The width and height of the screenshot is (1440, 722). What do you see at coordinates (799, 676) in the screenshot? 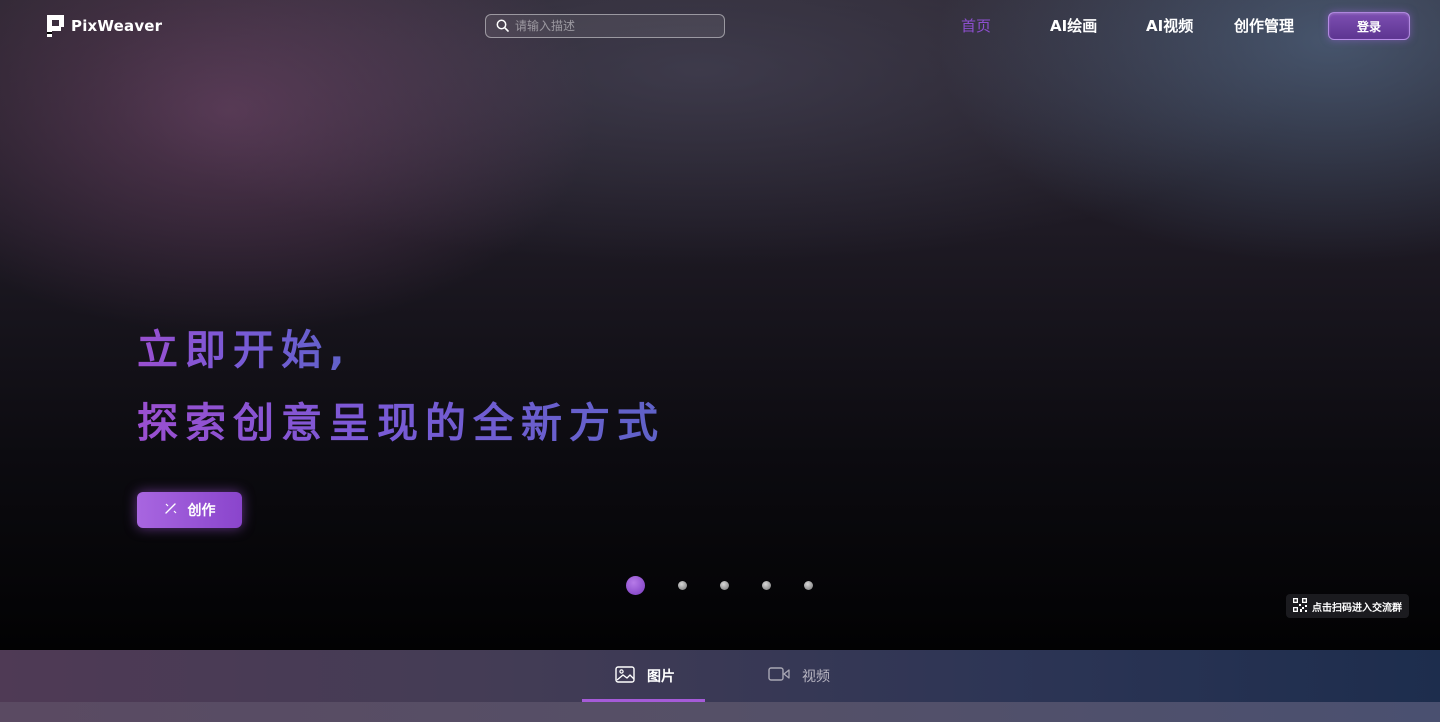
I see `tab-videos: 视频` at bounding box center [799, 676].